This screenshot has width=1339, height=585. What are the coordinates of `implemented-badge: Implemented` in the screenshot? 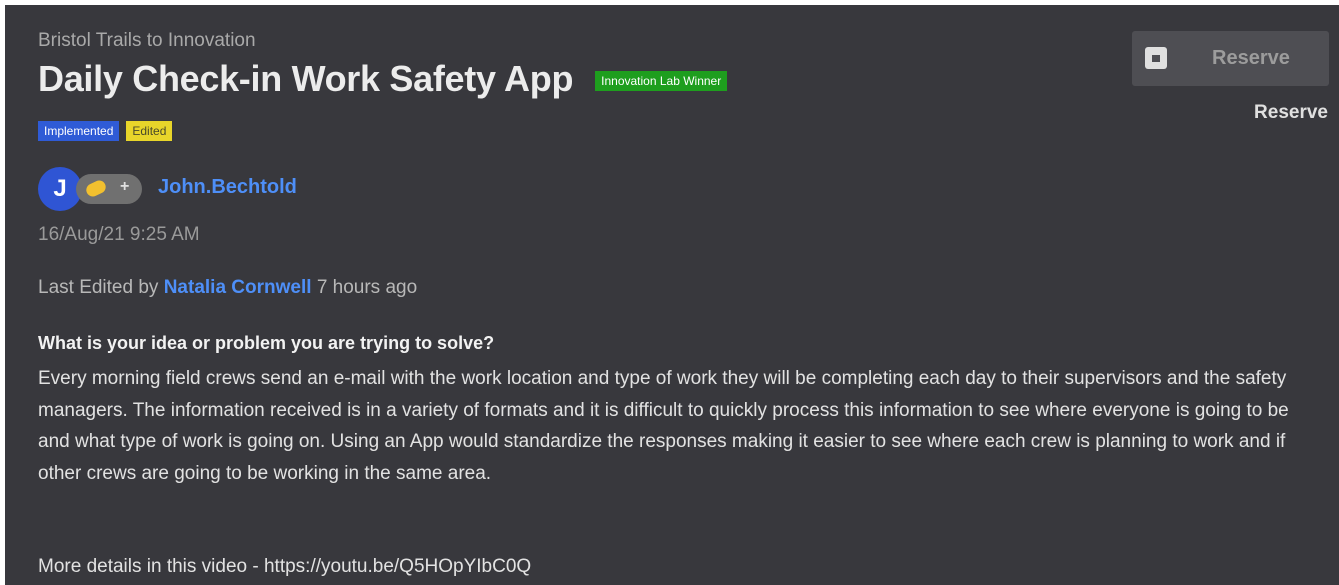 It's located at (79, 131).